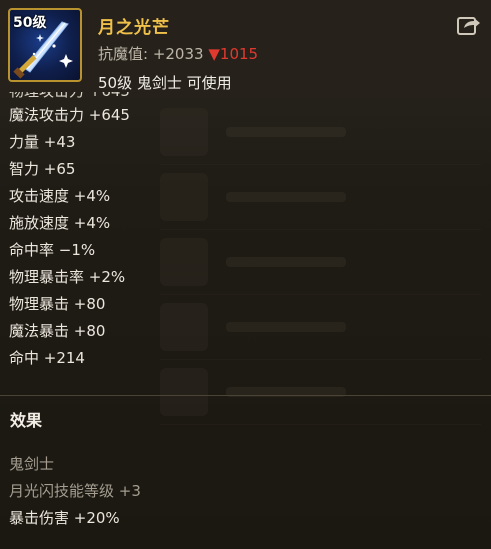 The image size is (491, 549). What do you see at coordinates (26, 420) in the screenshot?
I see `effect-title: 效果` at bounding box center [26, 420].